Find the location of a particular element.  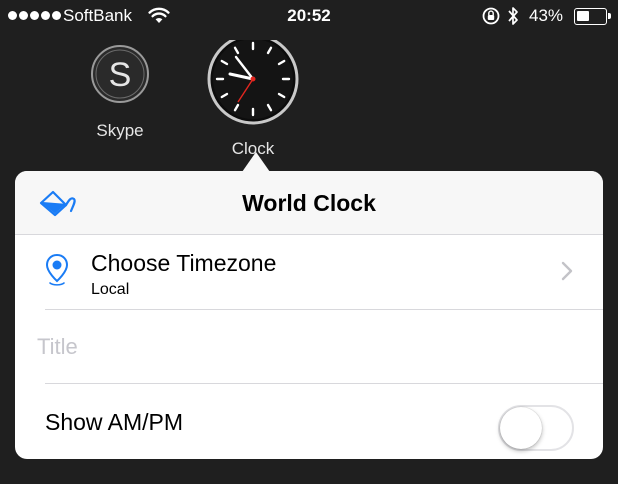

popover-title: World Clock is located at coordinates (309, 203).